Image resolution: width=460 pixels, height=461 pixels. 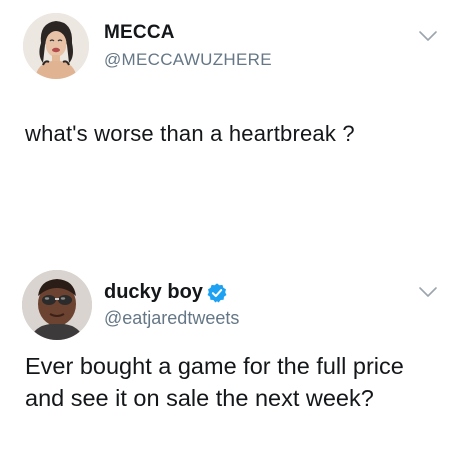 What do you see at coordinates (188, 60) in the screenshot?
I see `username-handle: @MECCAWUZHERE` at bounding box center [188, 60].